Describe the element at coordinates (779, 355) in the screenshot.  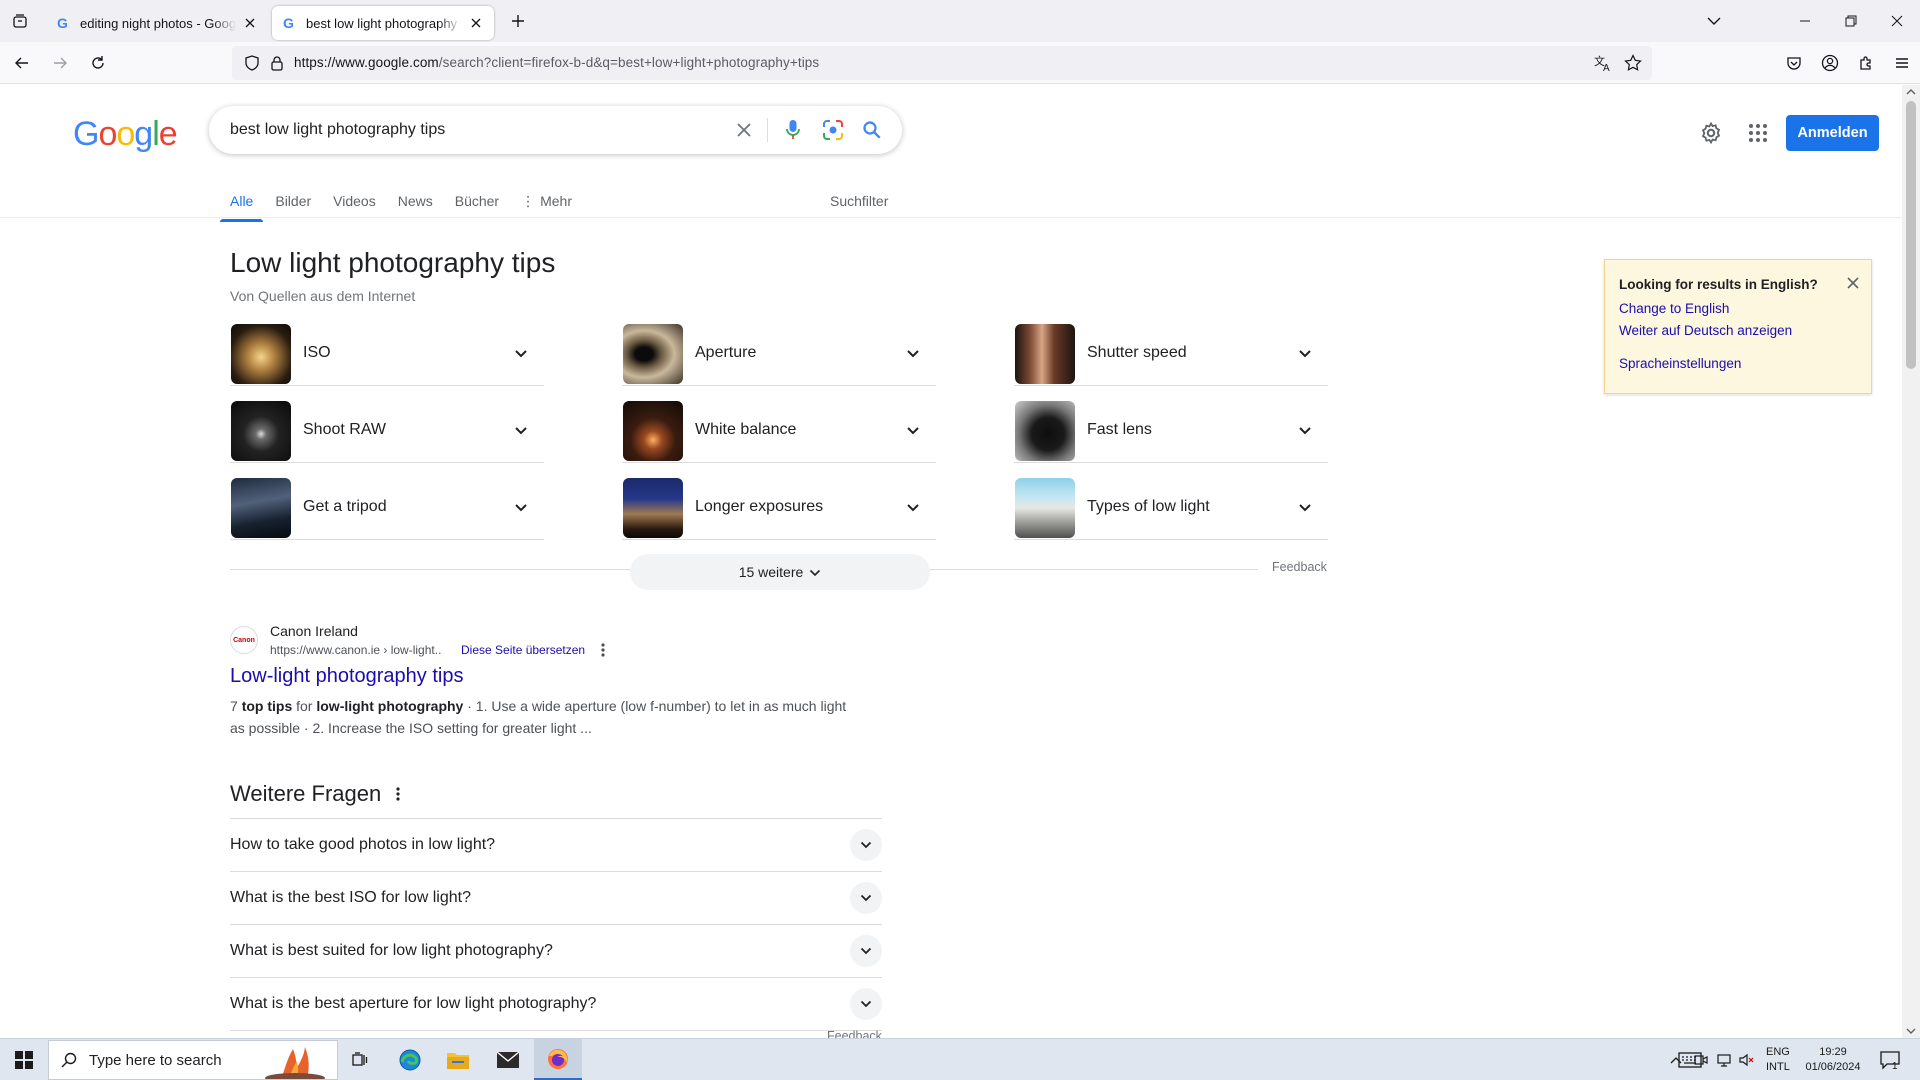
I see `tip-item: Aperture` at that location.